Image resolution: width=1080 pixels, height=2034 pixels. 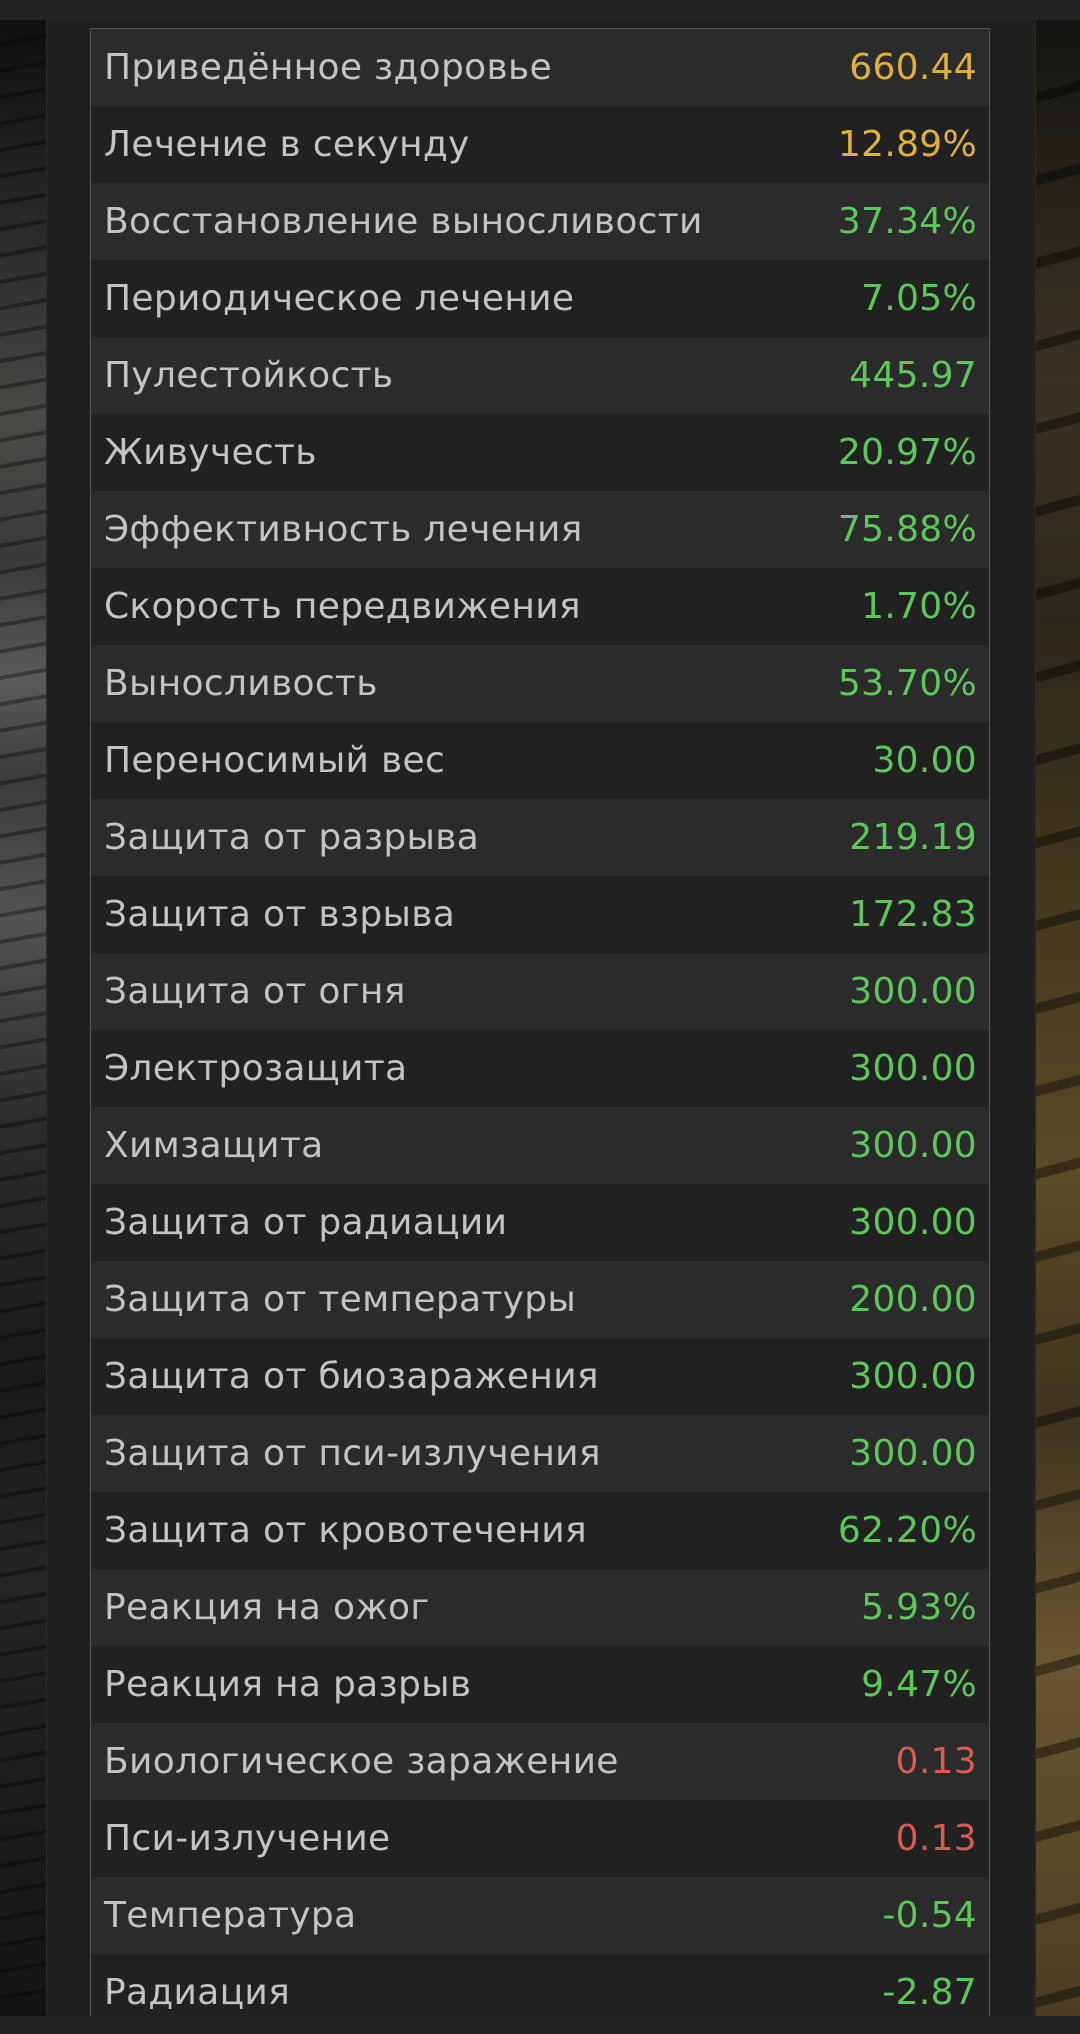 What do you see at coordinates (340, 1299) in the screenshot?
I see `stat-label: Защита от температуры` at bounding box center [340, 1299].